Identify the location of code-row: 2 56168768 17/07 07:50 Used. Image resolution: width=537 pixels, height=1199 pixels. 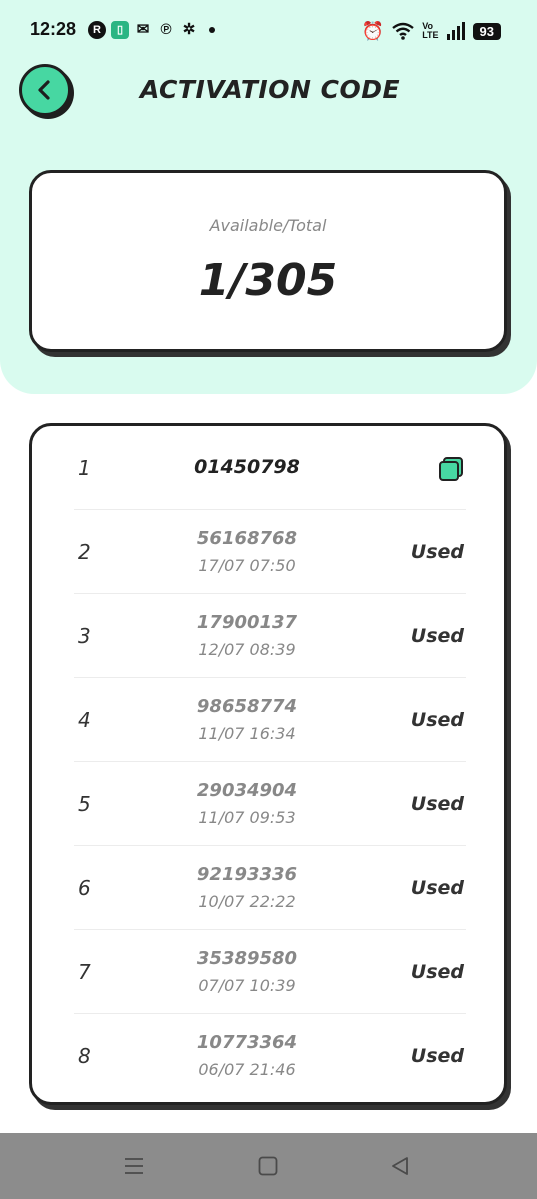
(268, 552).